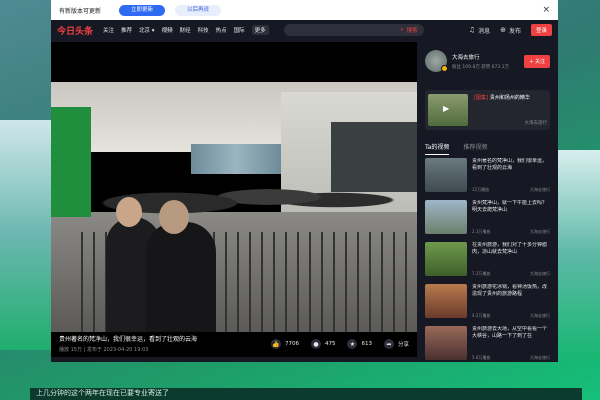  Describe the element at coordinates (198, 10) in the screenshot. I see `update-later-button: 以后再说` at that location.